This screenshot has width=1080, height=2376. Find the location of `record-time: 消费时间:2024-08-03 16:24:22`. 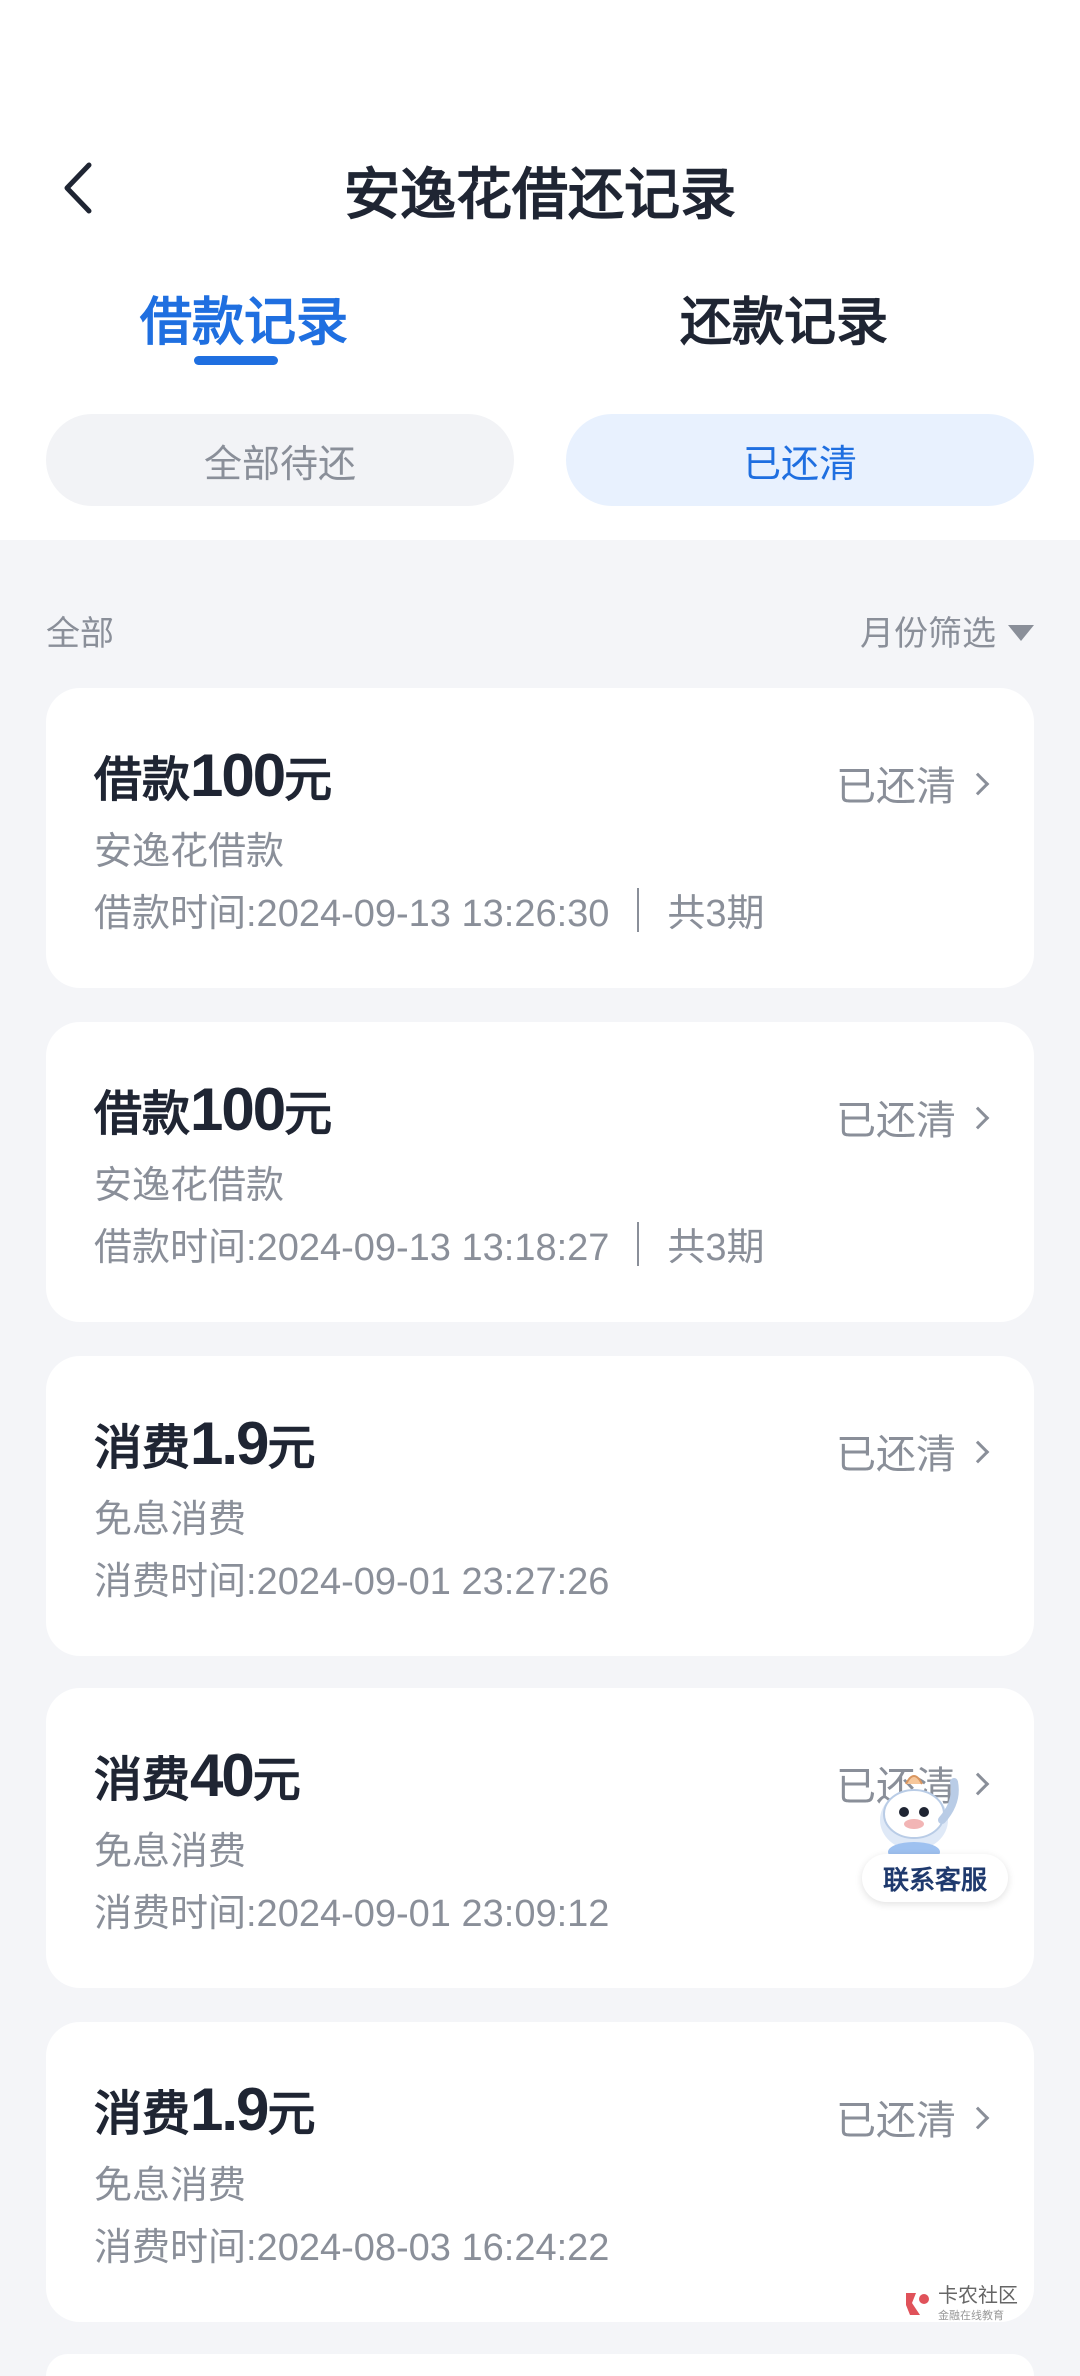

record-time: 消费时间:2024-08-03 16:24:22 is located at coordinates (352, 2248).